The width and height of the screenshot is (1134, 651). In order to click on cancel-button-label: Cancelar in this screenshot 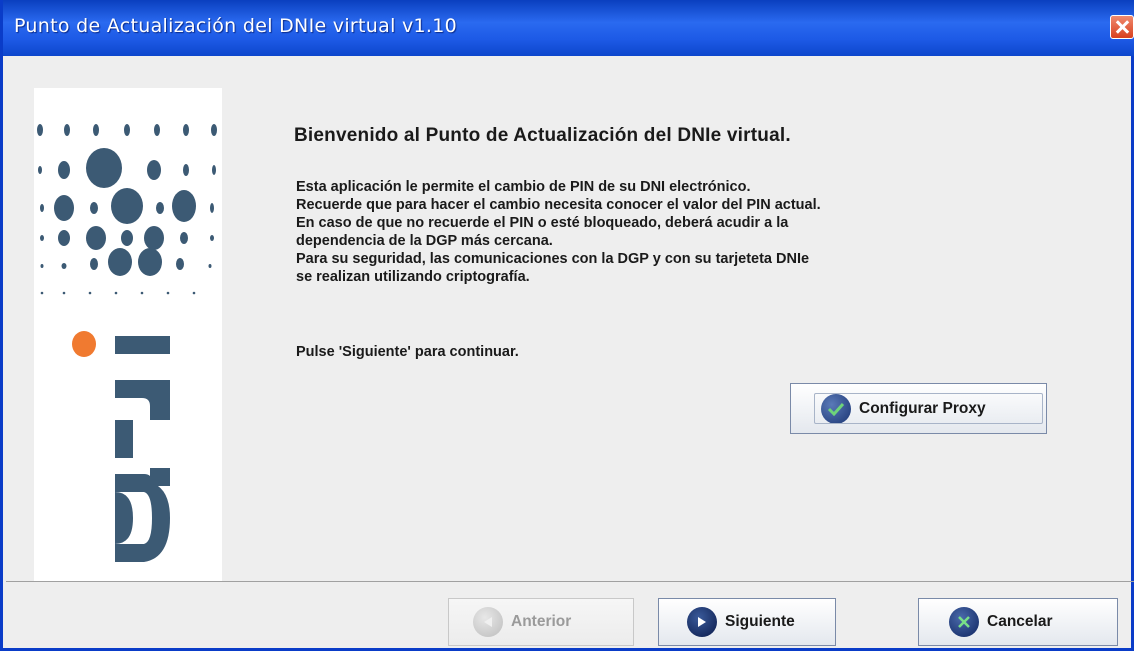, I will do `click(1020, 621)`.